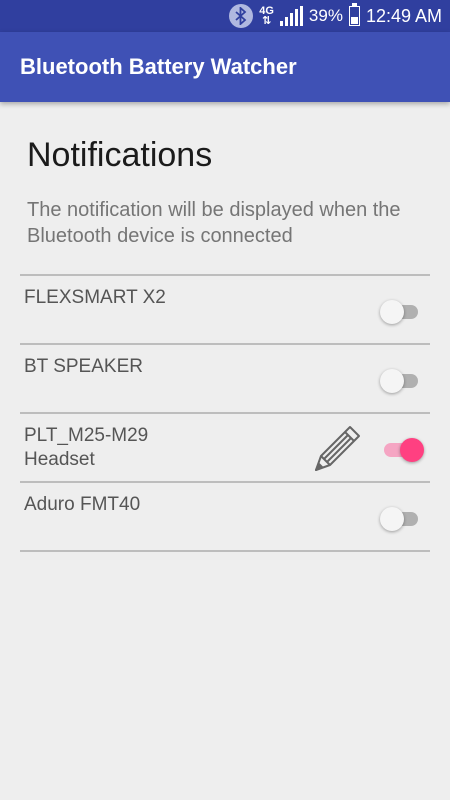  What do you see at coordinates (325, 15) in the screenshot?
I see `battery-percent: 39%` at bounding box center [325, 15].